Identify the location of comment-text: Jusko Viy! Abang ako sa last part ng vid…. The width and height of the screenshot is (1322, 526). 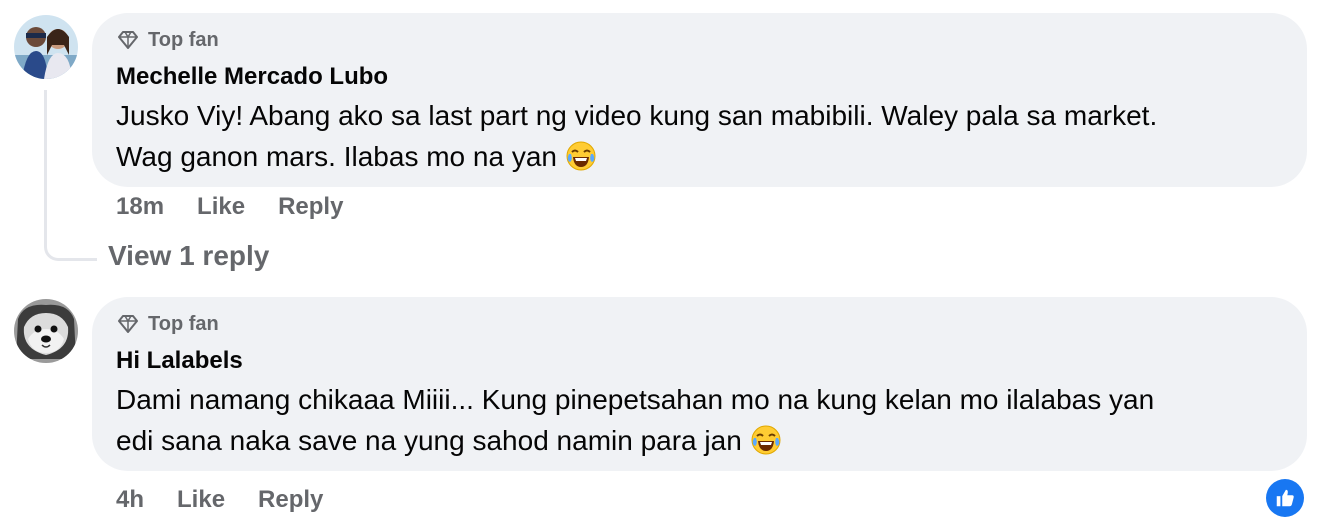
(698, 136).